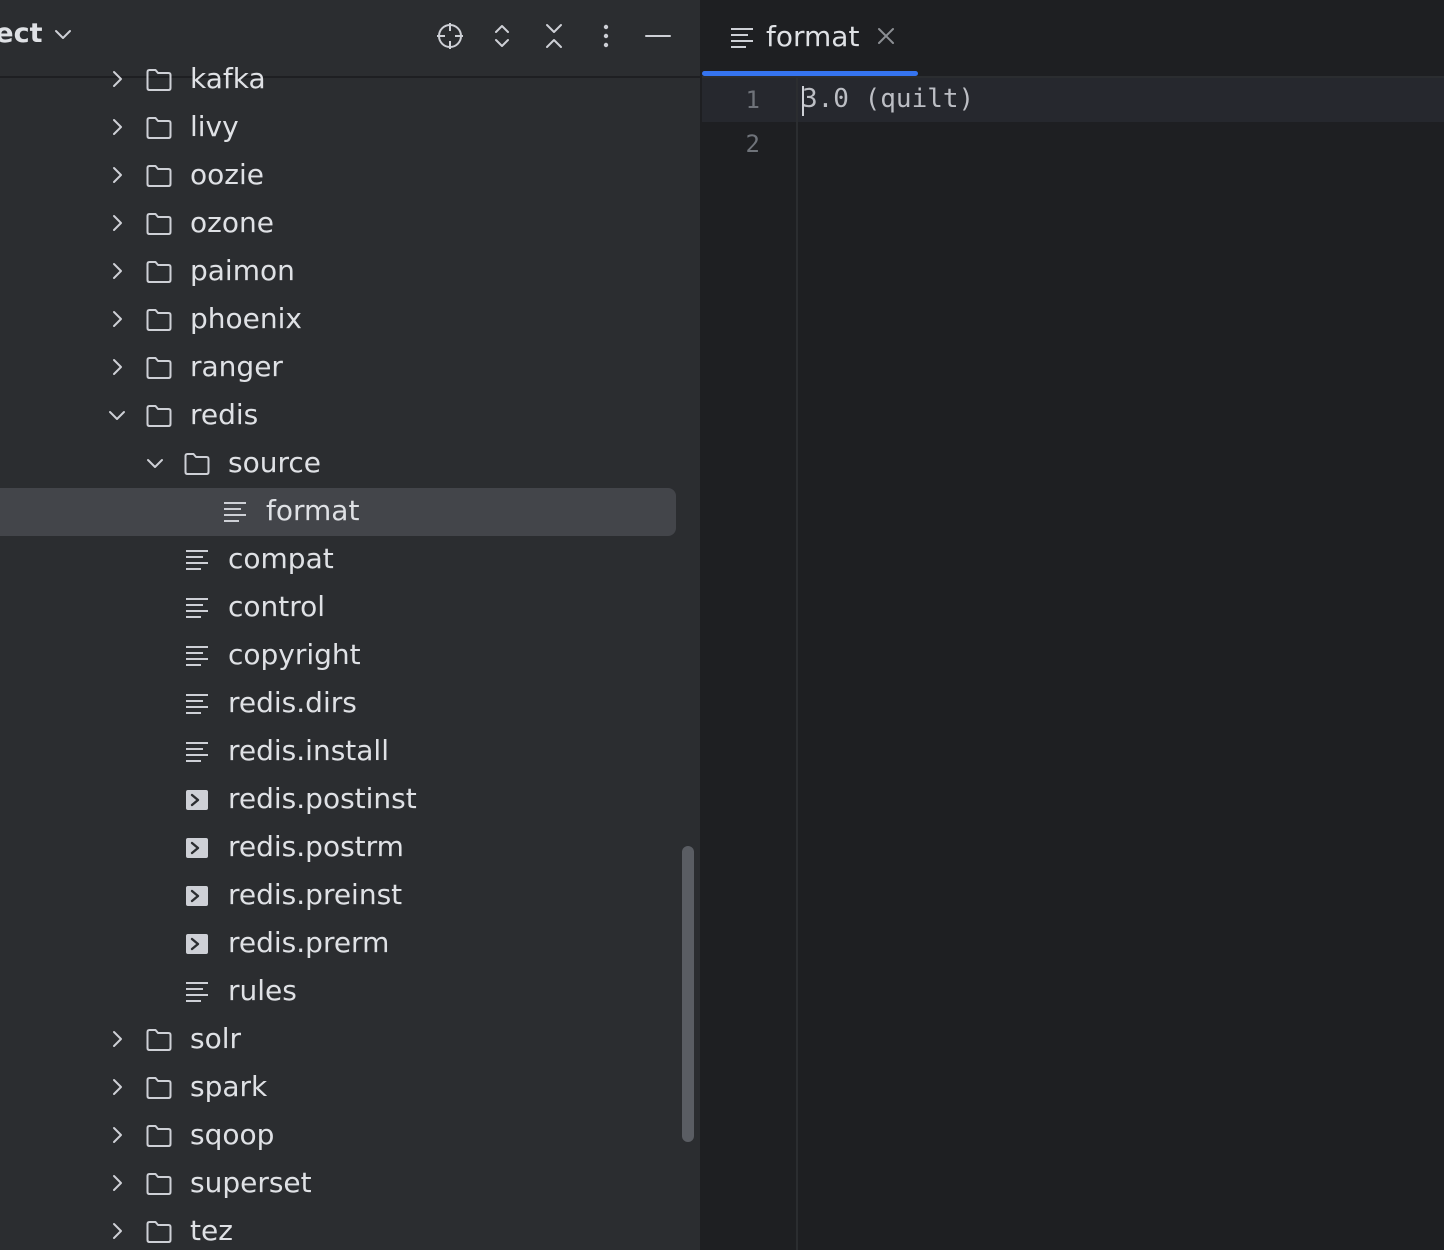 This screenshot has height=1250, width=1444. I want to click on tree-item-label: redis.install, so click(308, 750).